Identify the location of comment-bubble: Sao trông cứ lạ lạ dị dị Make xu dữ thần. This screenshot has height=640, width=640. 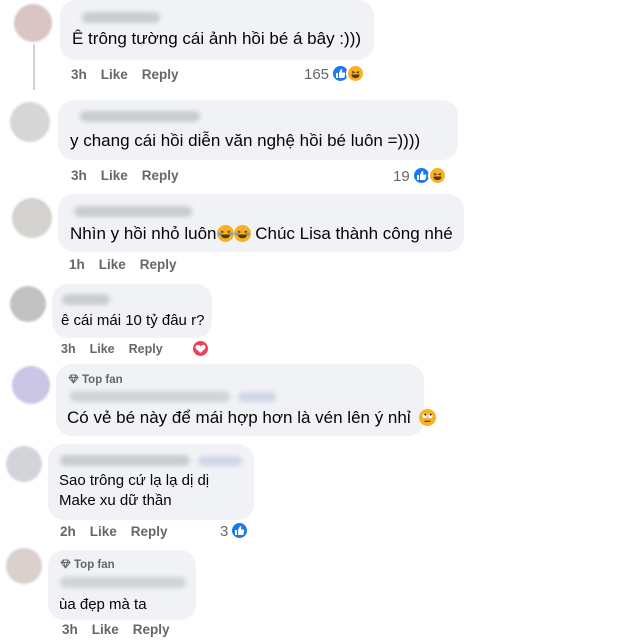
(151, 482).